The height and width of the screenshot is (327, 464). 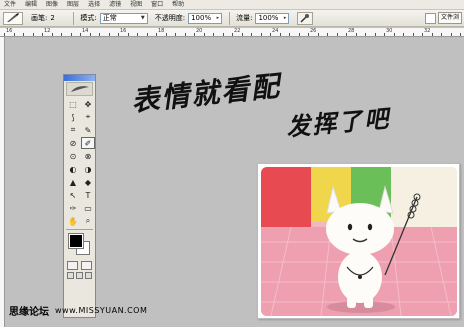 I want to click on color-swatches, so click(x=79, y=245).